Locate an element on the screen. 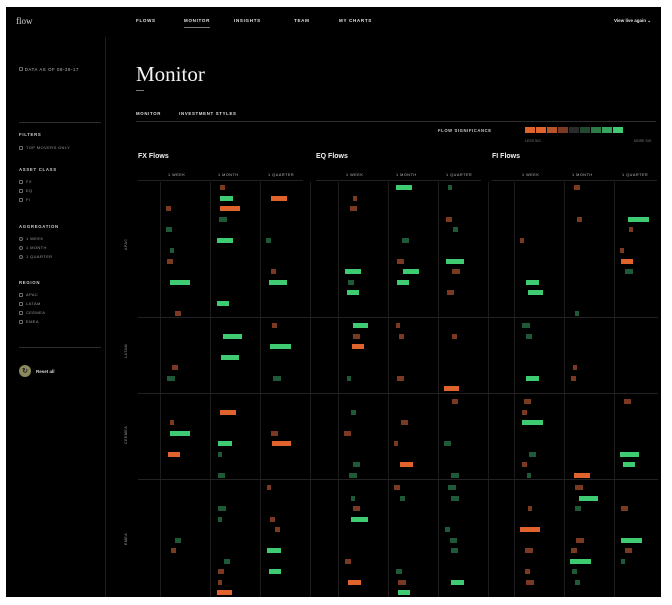 The height and width of the screenshot is (605, 672). aggregation-1-quarter: 1 QUARTER is located at coordinates (35, 256).